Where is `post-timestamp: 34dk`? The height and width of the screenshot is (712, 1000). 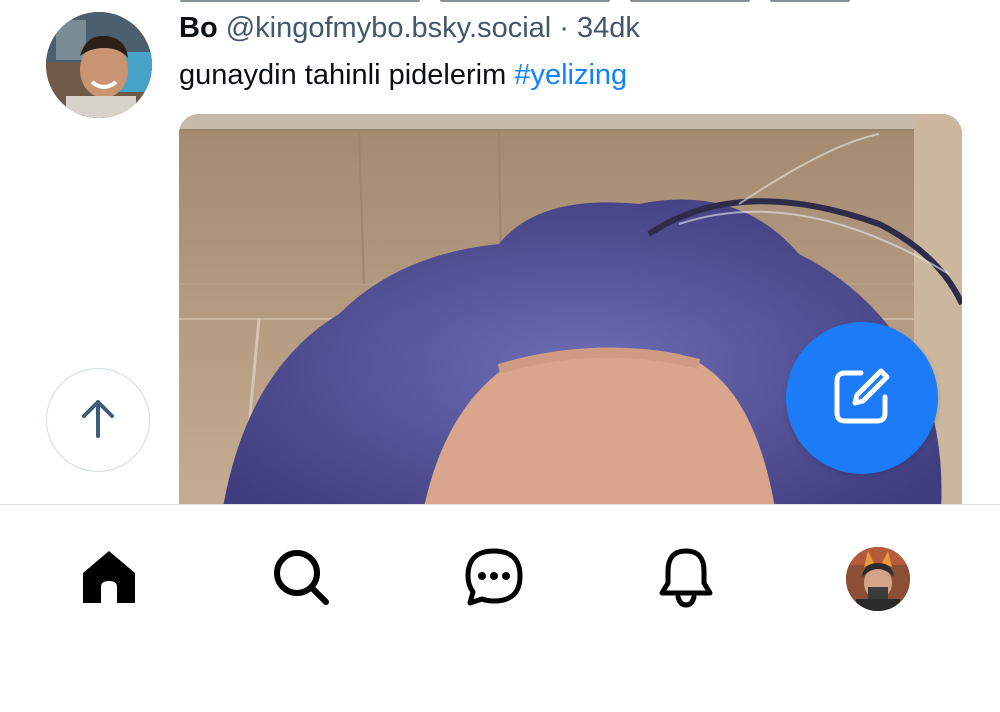
post-timestamp: 34dk is located at coordinates (608, 28).